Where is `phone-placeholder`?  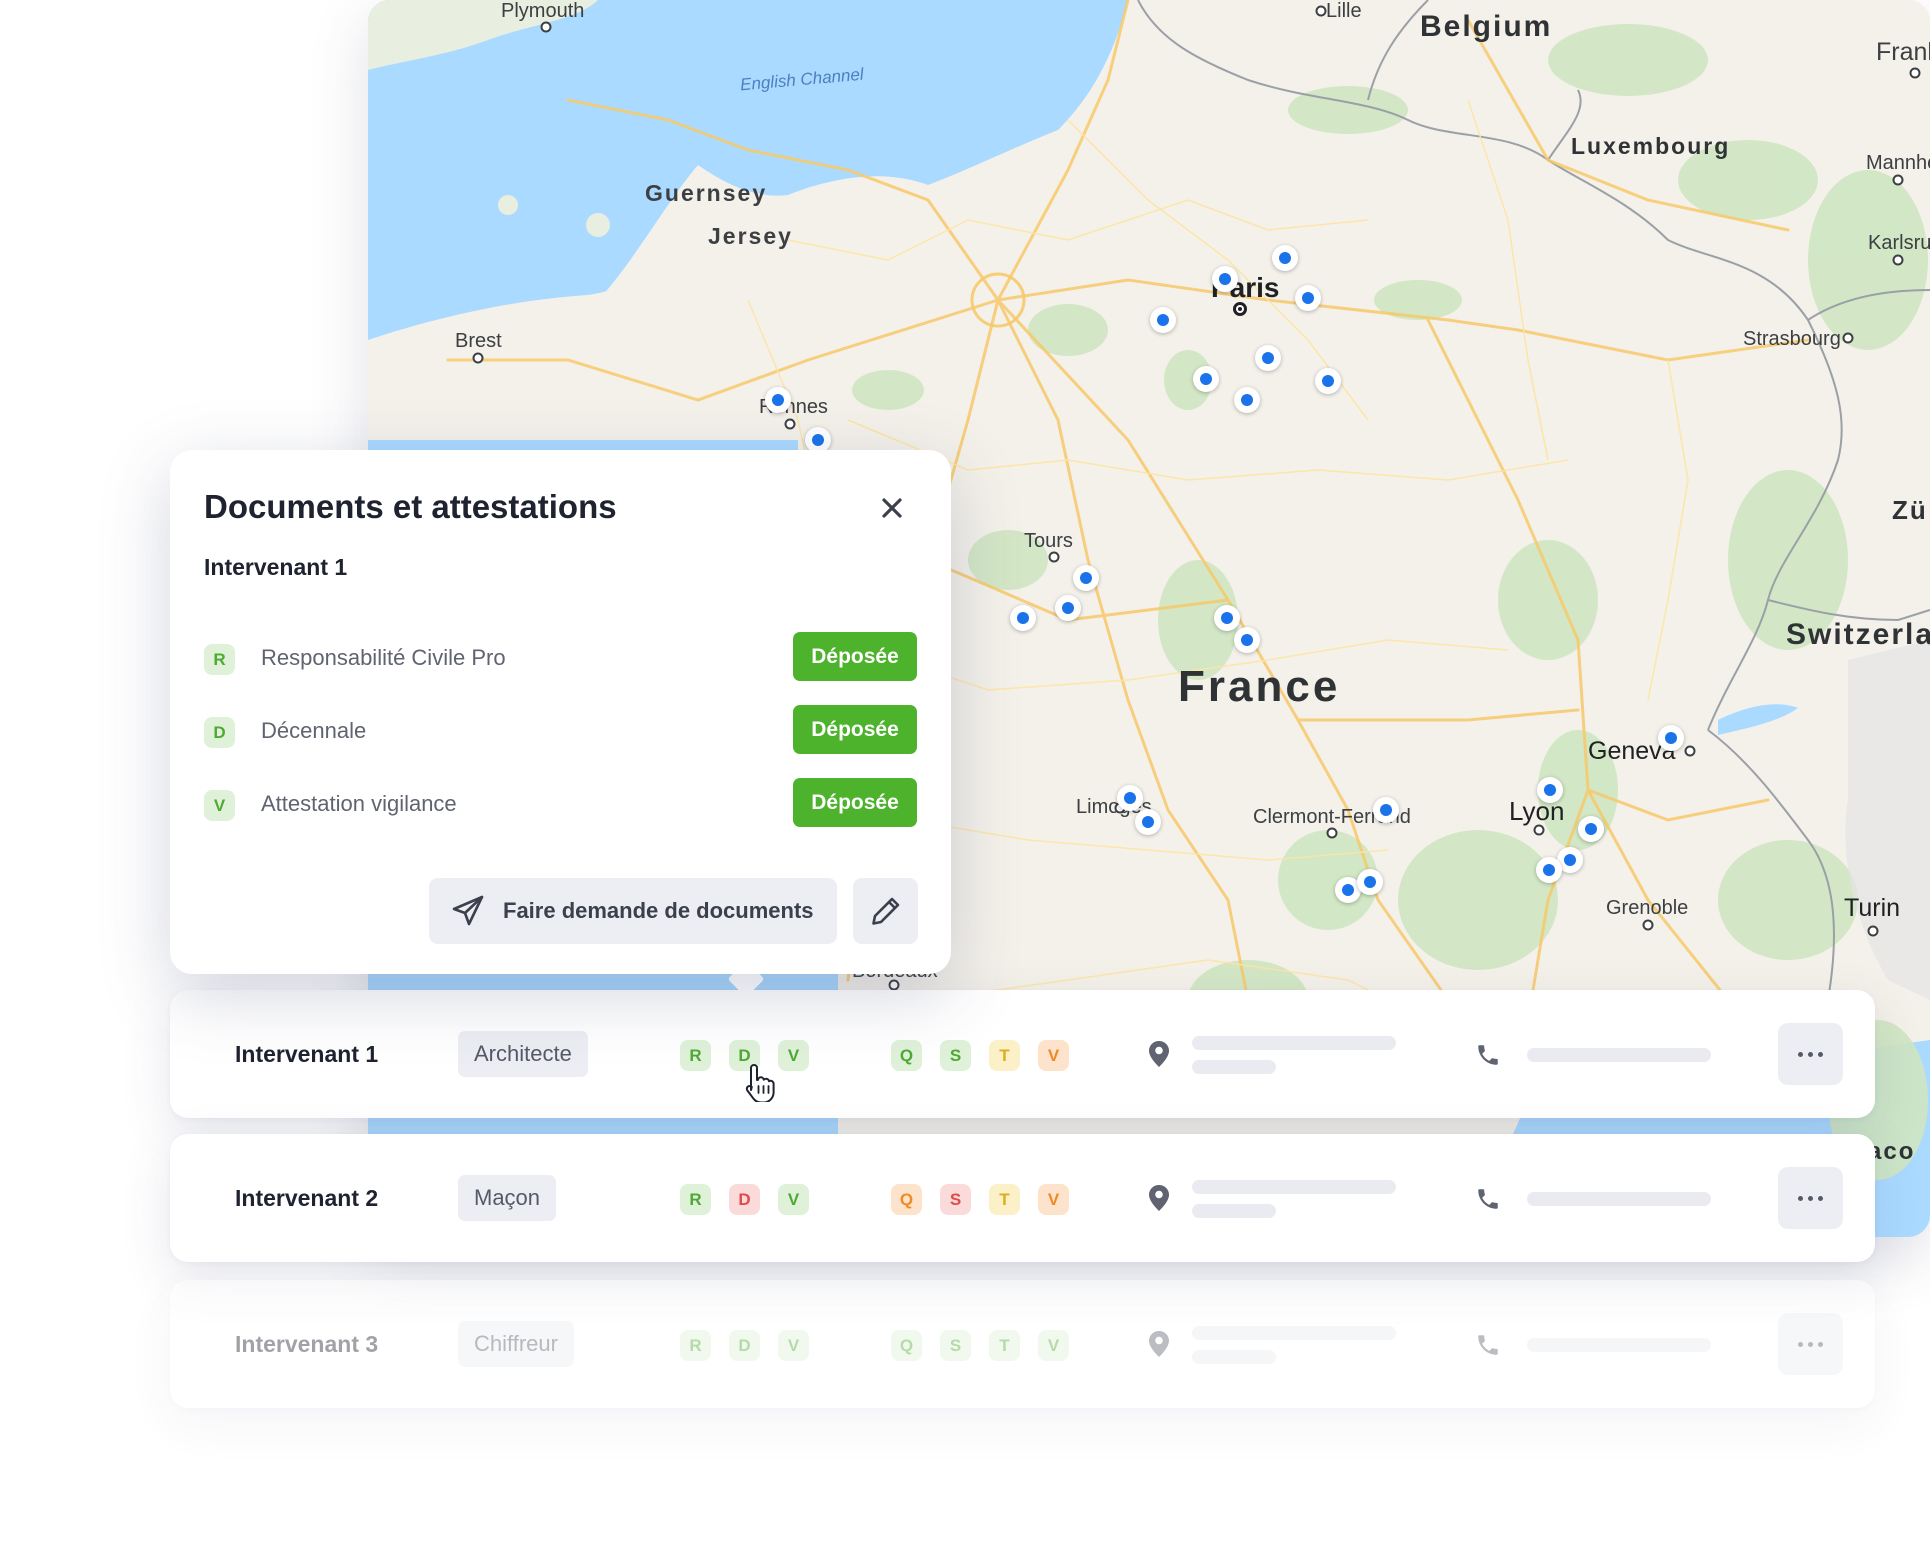 phone-placeholder is located at coordinates (1619, 1055).